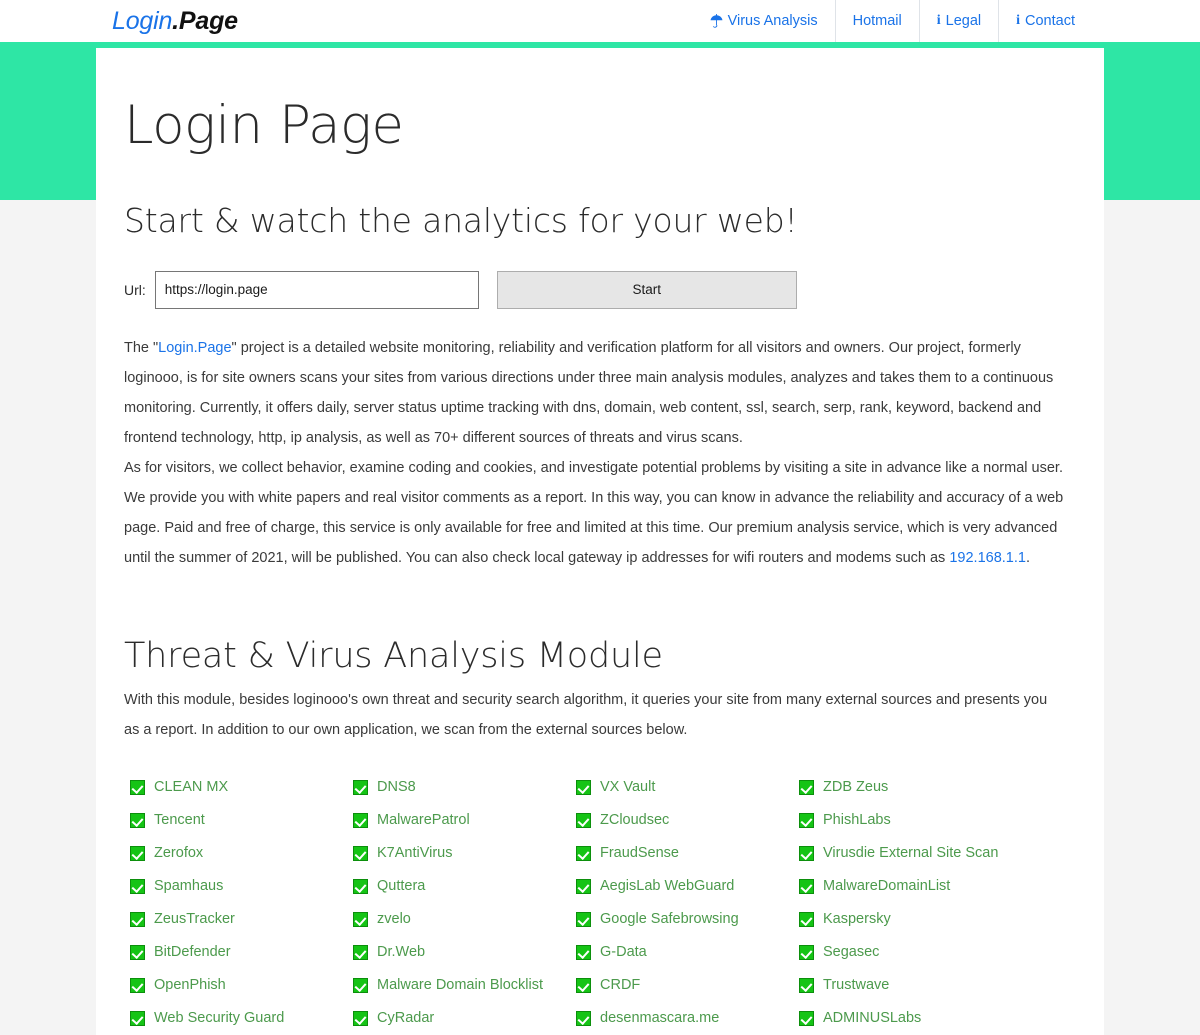 The width and height of the screenshot is (1200, 1035). I want to click on nav-item-label: Virus Analysis, so click(772, 21).